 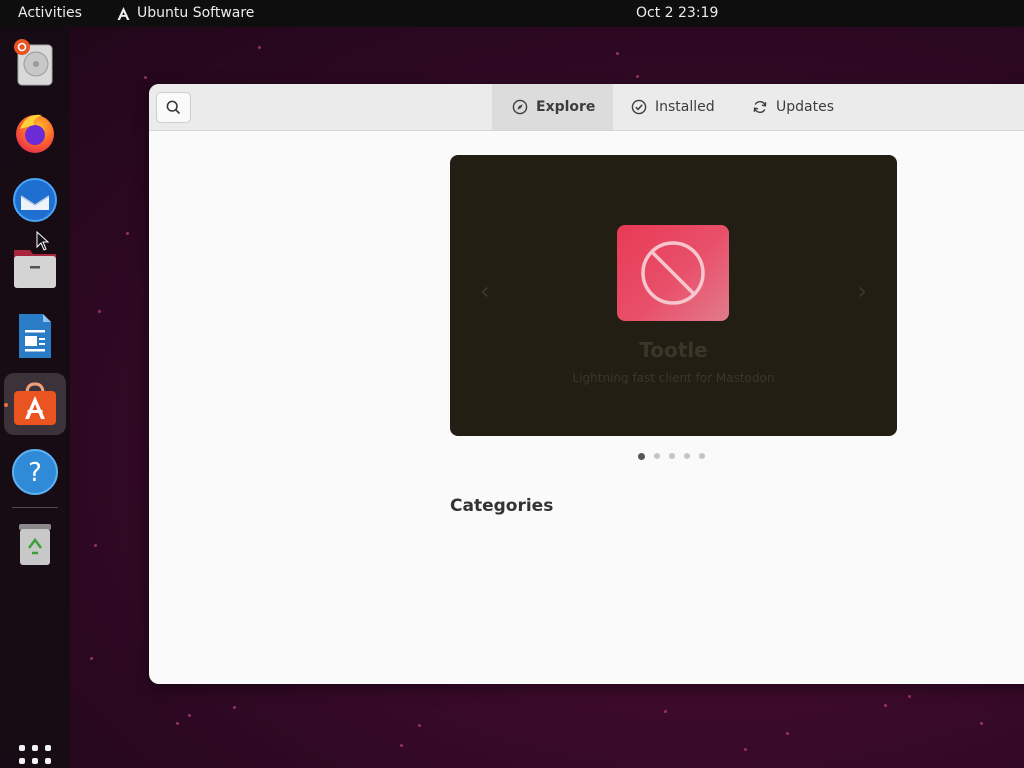 I want to click on clock: Oct 2 23:19, so click(x=677, y=13).